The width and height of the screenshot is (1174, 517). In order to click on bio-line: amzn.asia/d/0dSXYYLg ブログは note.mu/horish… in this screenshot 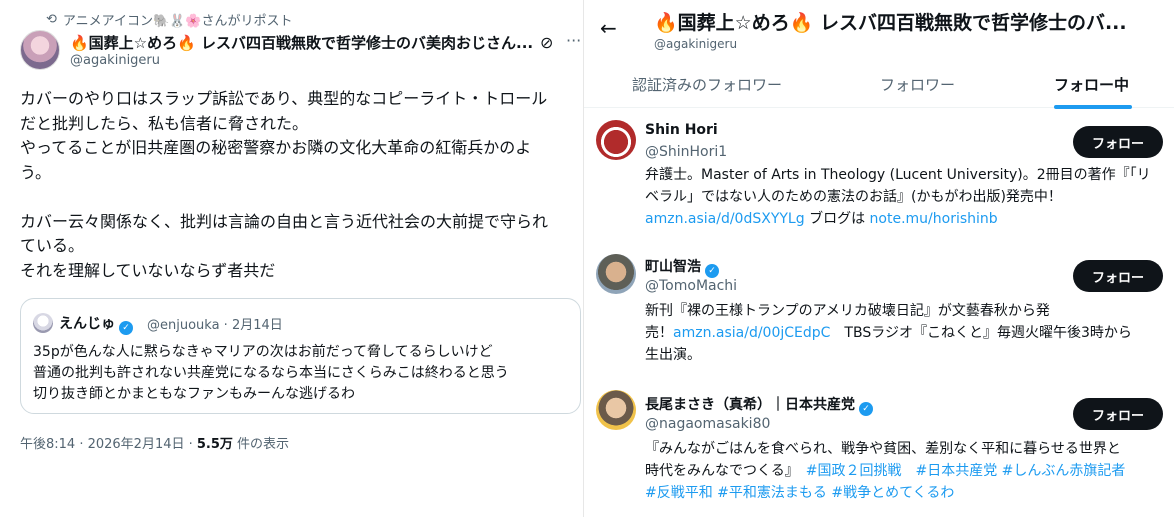, I will do `click(905, 219)`.